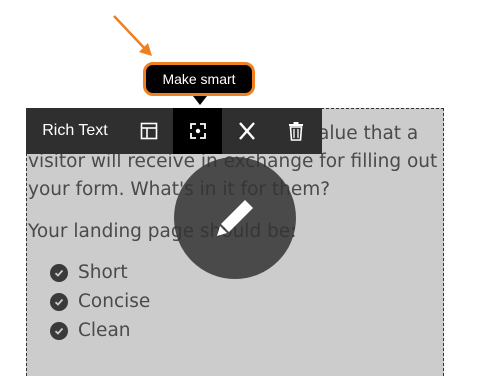  I want to click on cut-icon, so click(246, 131).